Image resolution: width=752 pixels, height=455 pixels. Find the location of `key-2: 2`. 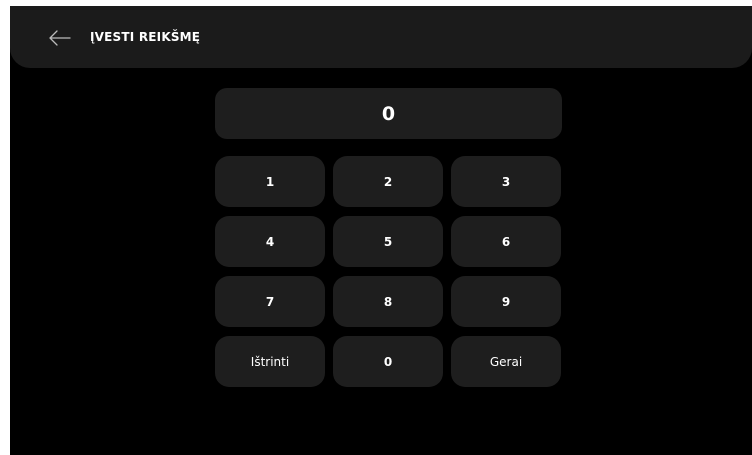

key-2: 2 is located at coordinates (388, 181).